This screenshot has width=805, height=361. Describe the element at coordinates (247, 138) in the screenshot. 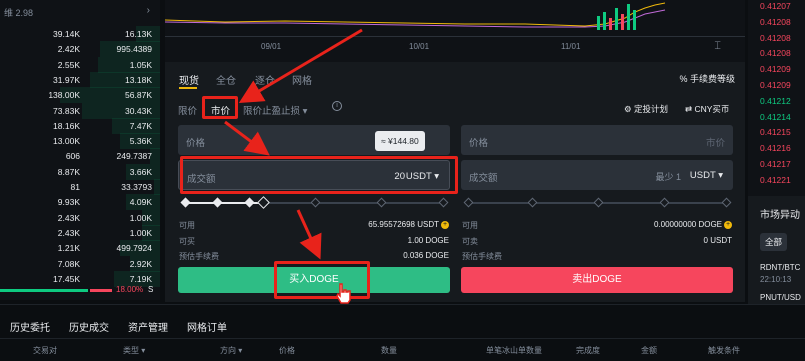

I see `arrow-to-amount-field` at that location.